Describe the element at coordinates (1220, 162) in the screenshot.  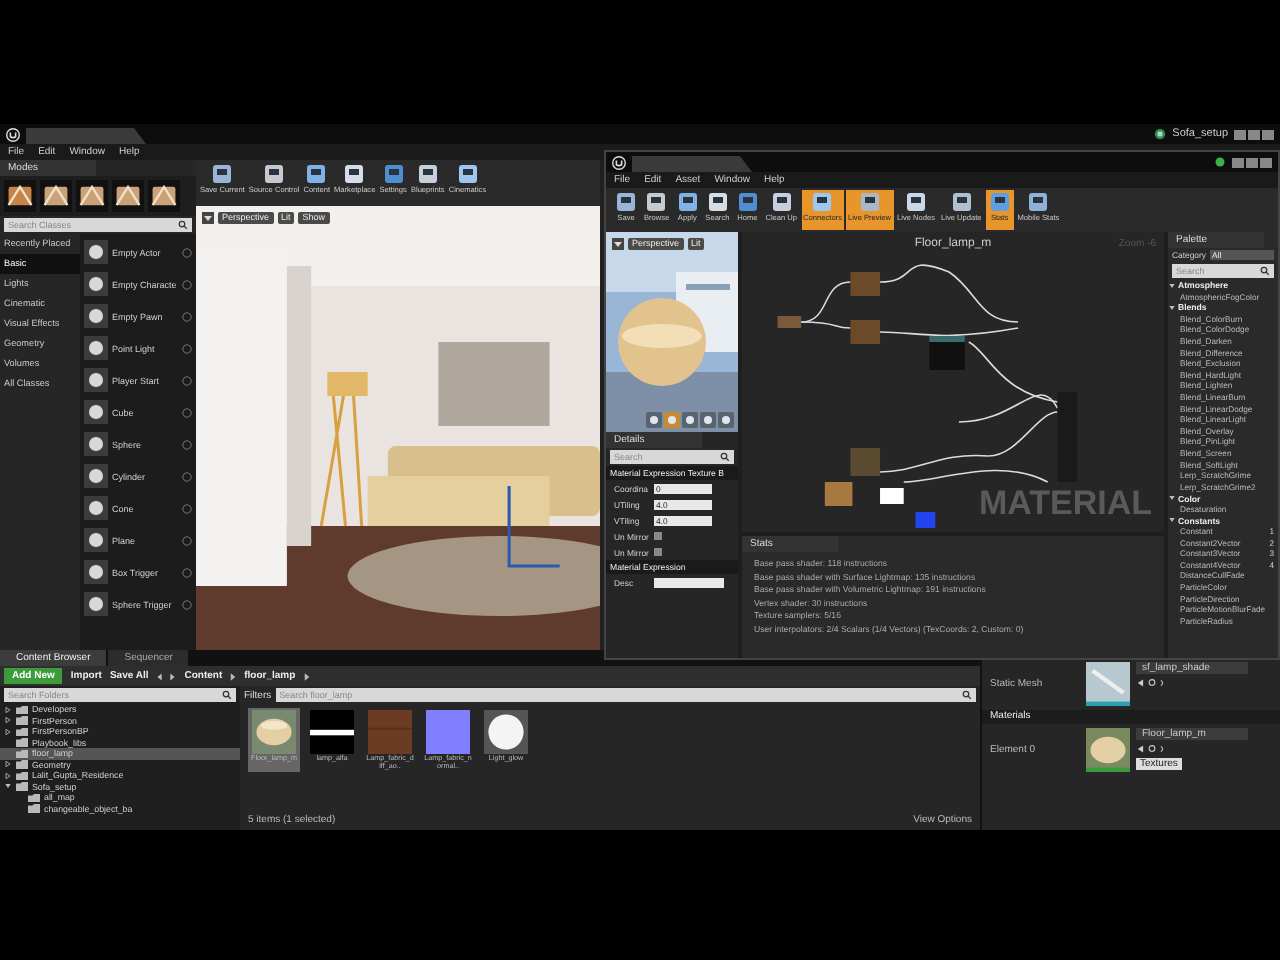
I see `status-dot-icon` at that location.